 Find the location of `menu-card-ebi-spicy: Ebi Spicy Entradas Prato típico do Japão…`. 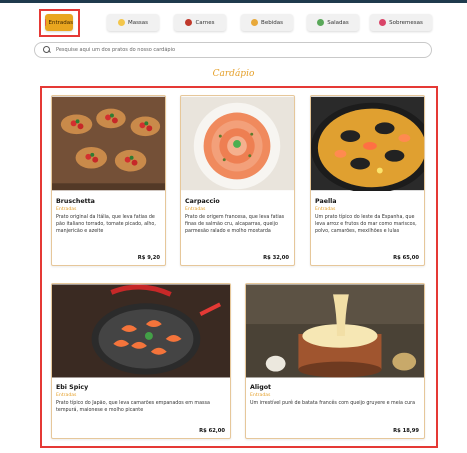

menu-card-ebi-spicy: Ebi Spicy Entradas Prato típico do Japão… is located at coordinates (141, 361).